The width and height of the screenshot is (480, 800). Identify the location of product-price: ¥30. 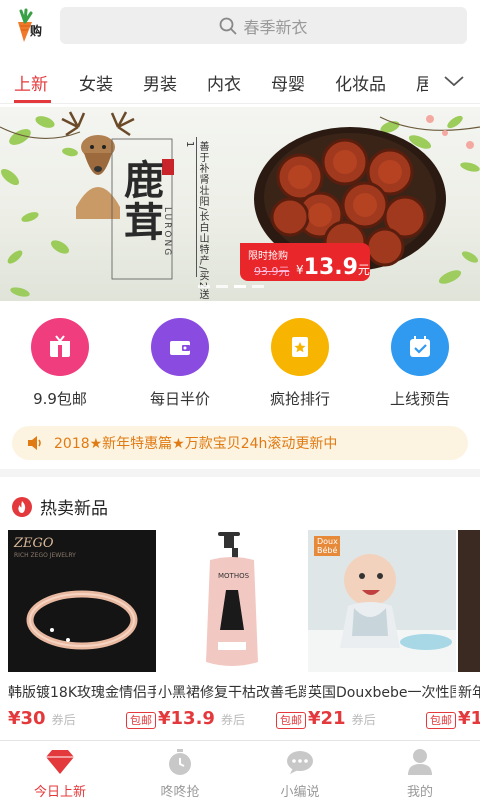
(27, 718).